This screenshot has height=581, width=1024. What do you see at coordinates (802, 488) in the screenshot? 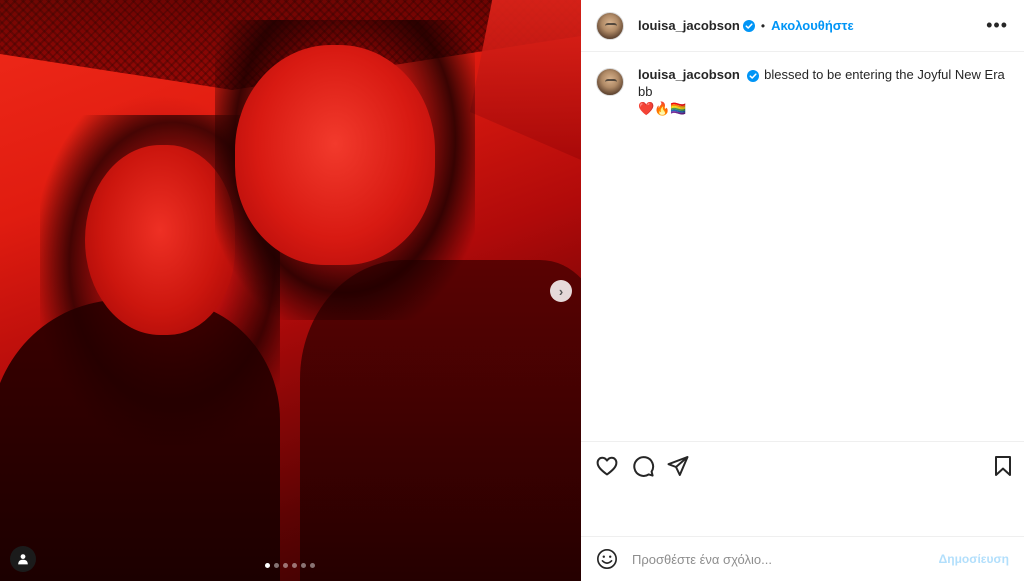
I see `post-actions` at bounding box center [802, 488].